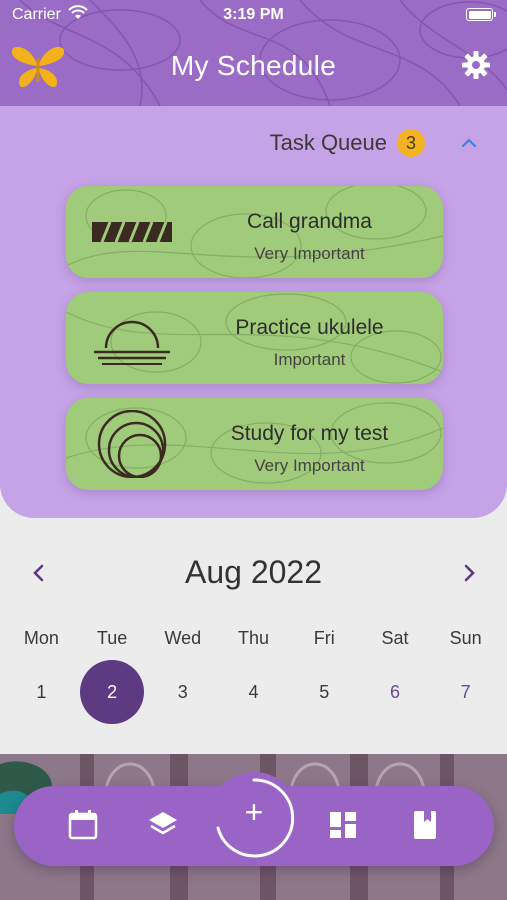  I want to click on weekday-label: Fri, so click(324, 638).